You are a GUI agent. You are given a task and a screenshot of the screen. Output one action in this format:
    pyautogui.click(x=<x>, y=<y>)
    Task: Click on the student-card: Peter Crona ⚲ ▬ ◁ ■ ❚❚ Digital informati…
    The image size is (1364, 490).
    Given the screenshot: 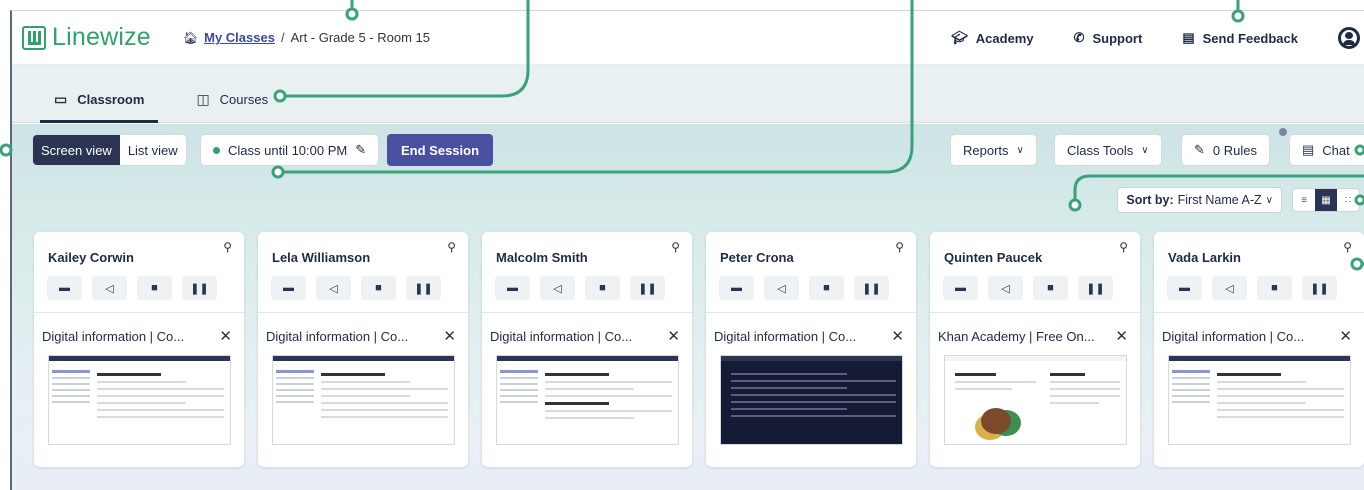 What is the action you would take?
    pyautogui.click(x=811, y=349)
    